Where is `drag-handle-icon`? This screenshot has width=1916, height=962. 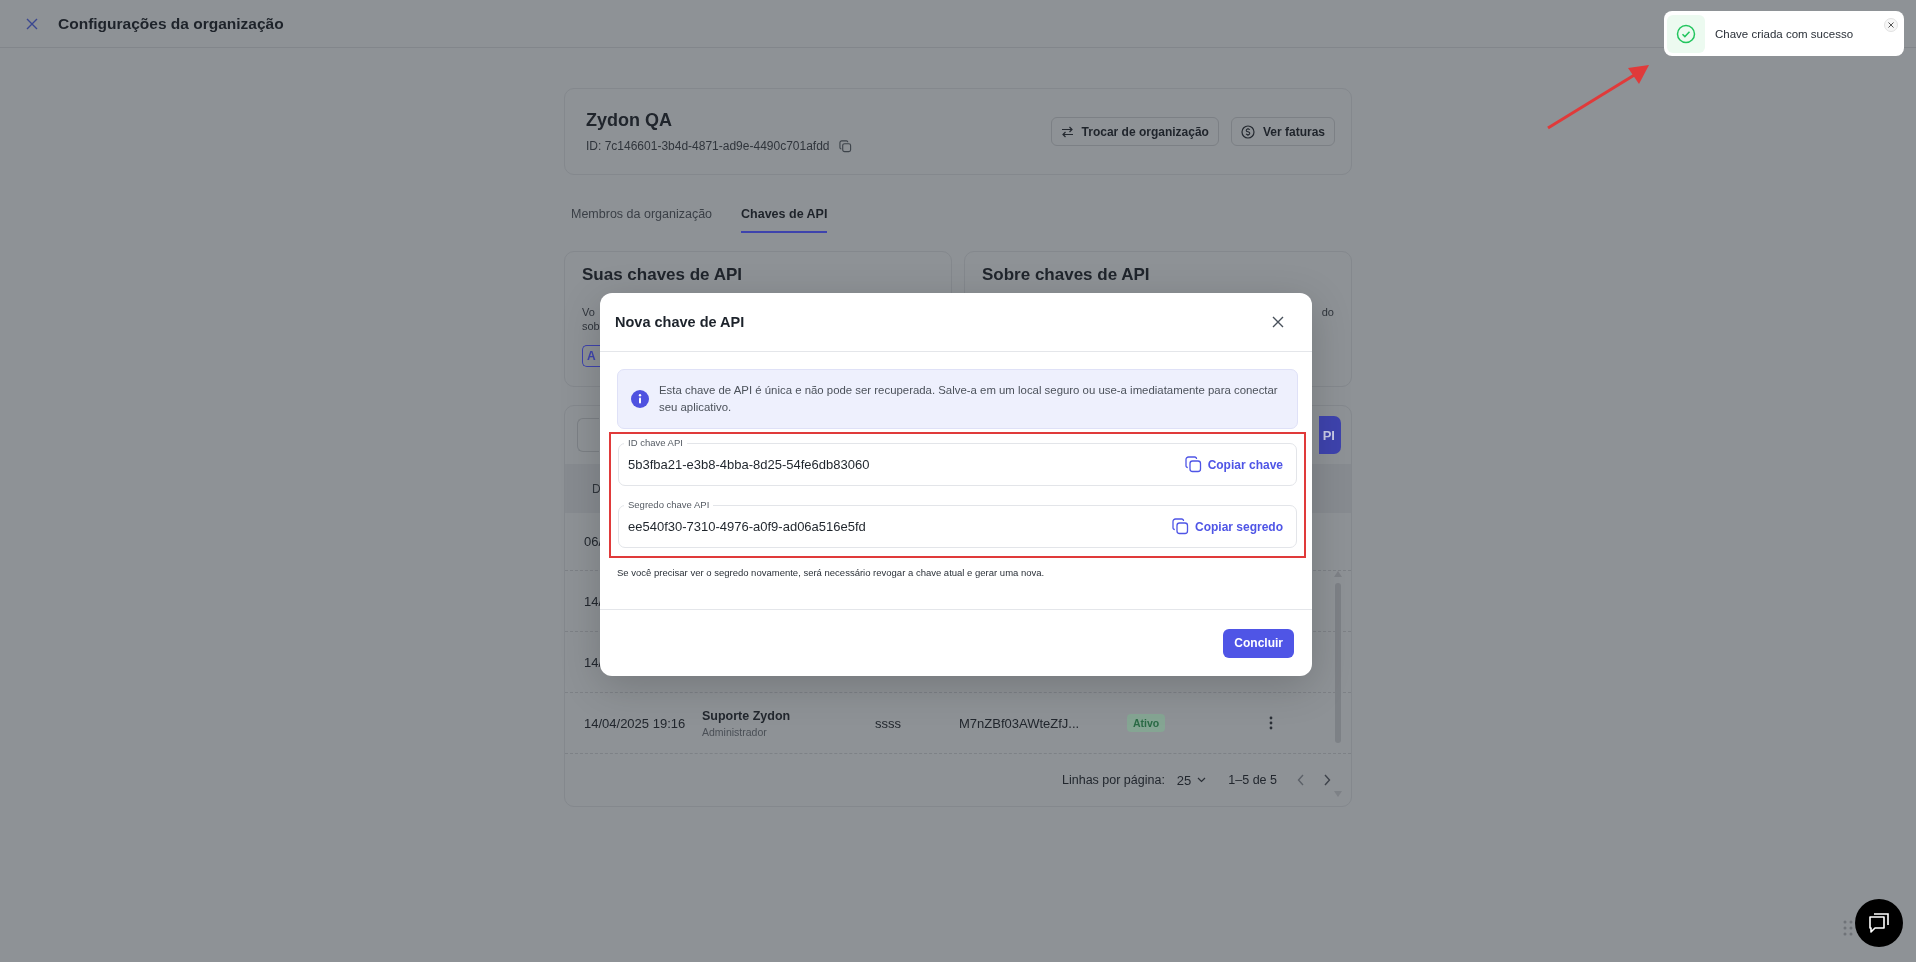 drag-handle-icon is located at coordinates (1848, 928).